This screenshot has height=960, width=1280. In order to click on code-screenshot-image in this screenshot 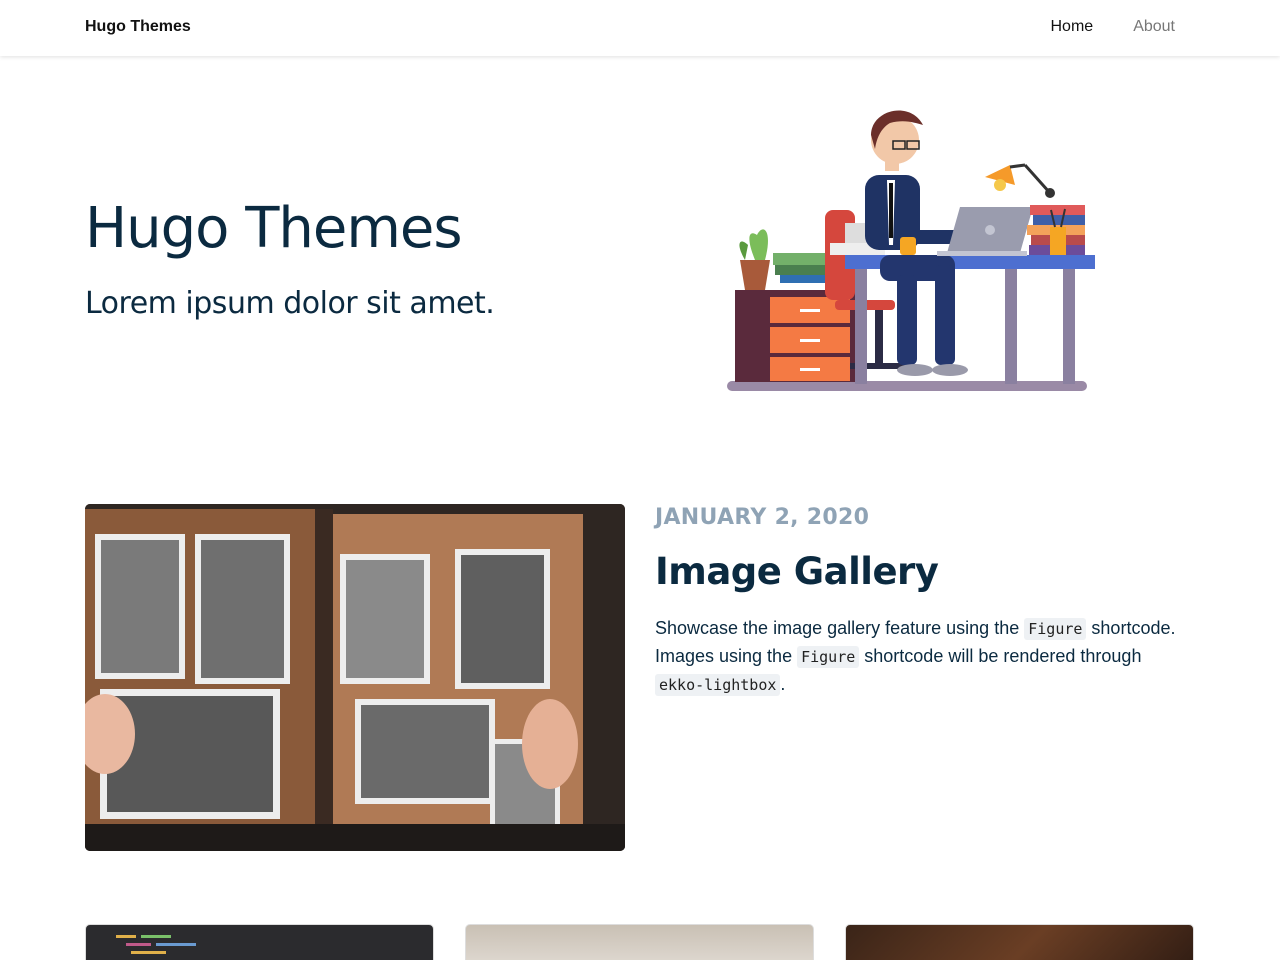, I will do `click(156, 944)`.